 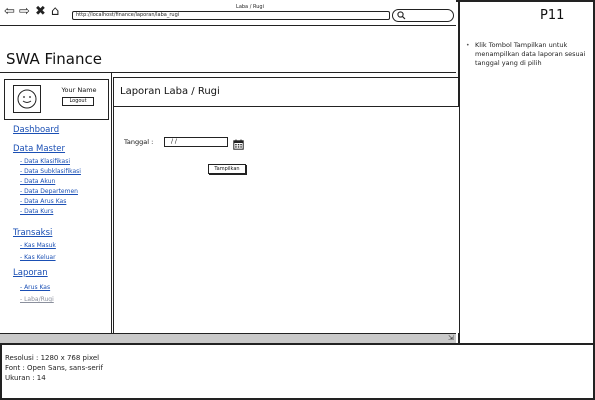 What do you see at coordinates (552, 15) in the screenshot?
I see `panel-code: P11` at bounding box center [552, 15].